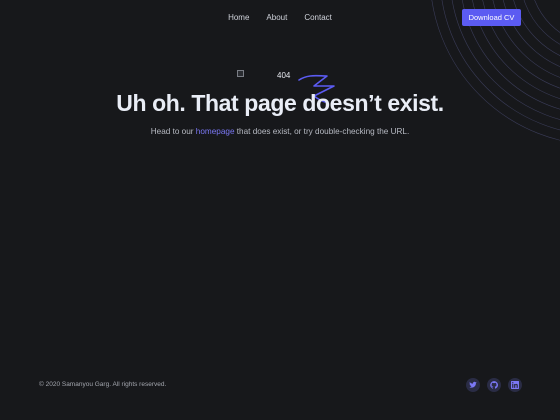  I want to click on broken-image-icon, so click(240, 73).